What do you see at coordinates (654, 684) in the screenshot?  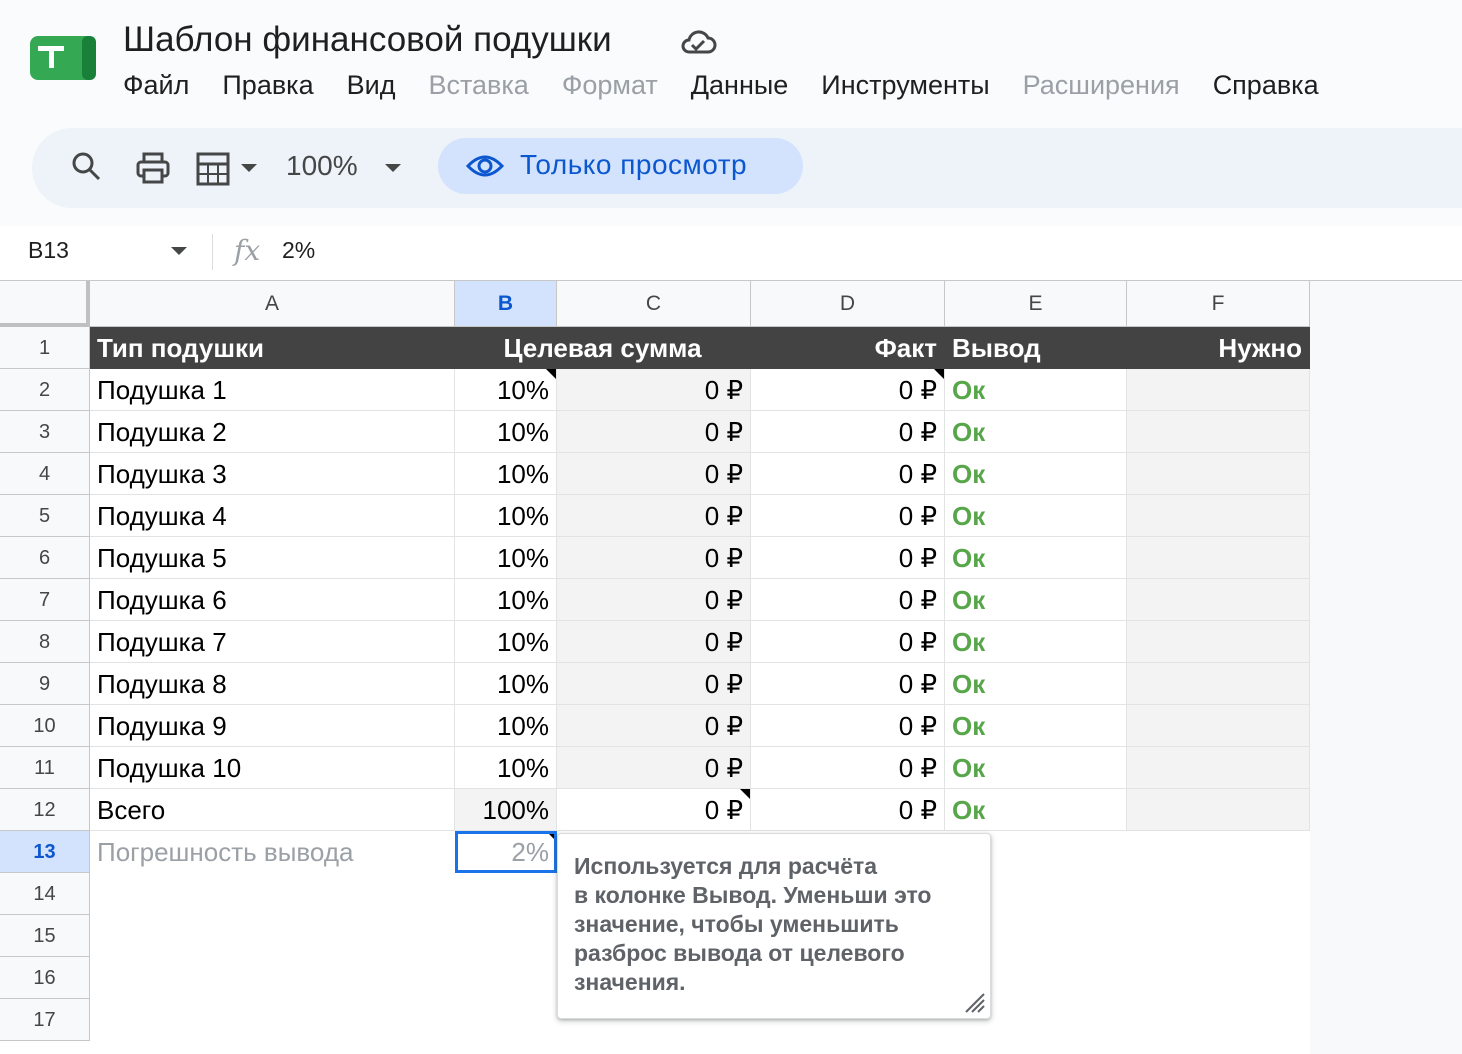 I see `cell-c9: 0 ₽` at bounding box center [654, 684].